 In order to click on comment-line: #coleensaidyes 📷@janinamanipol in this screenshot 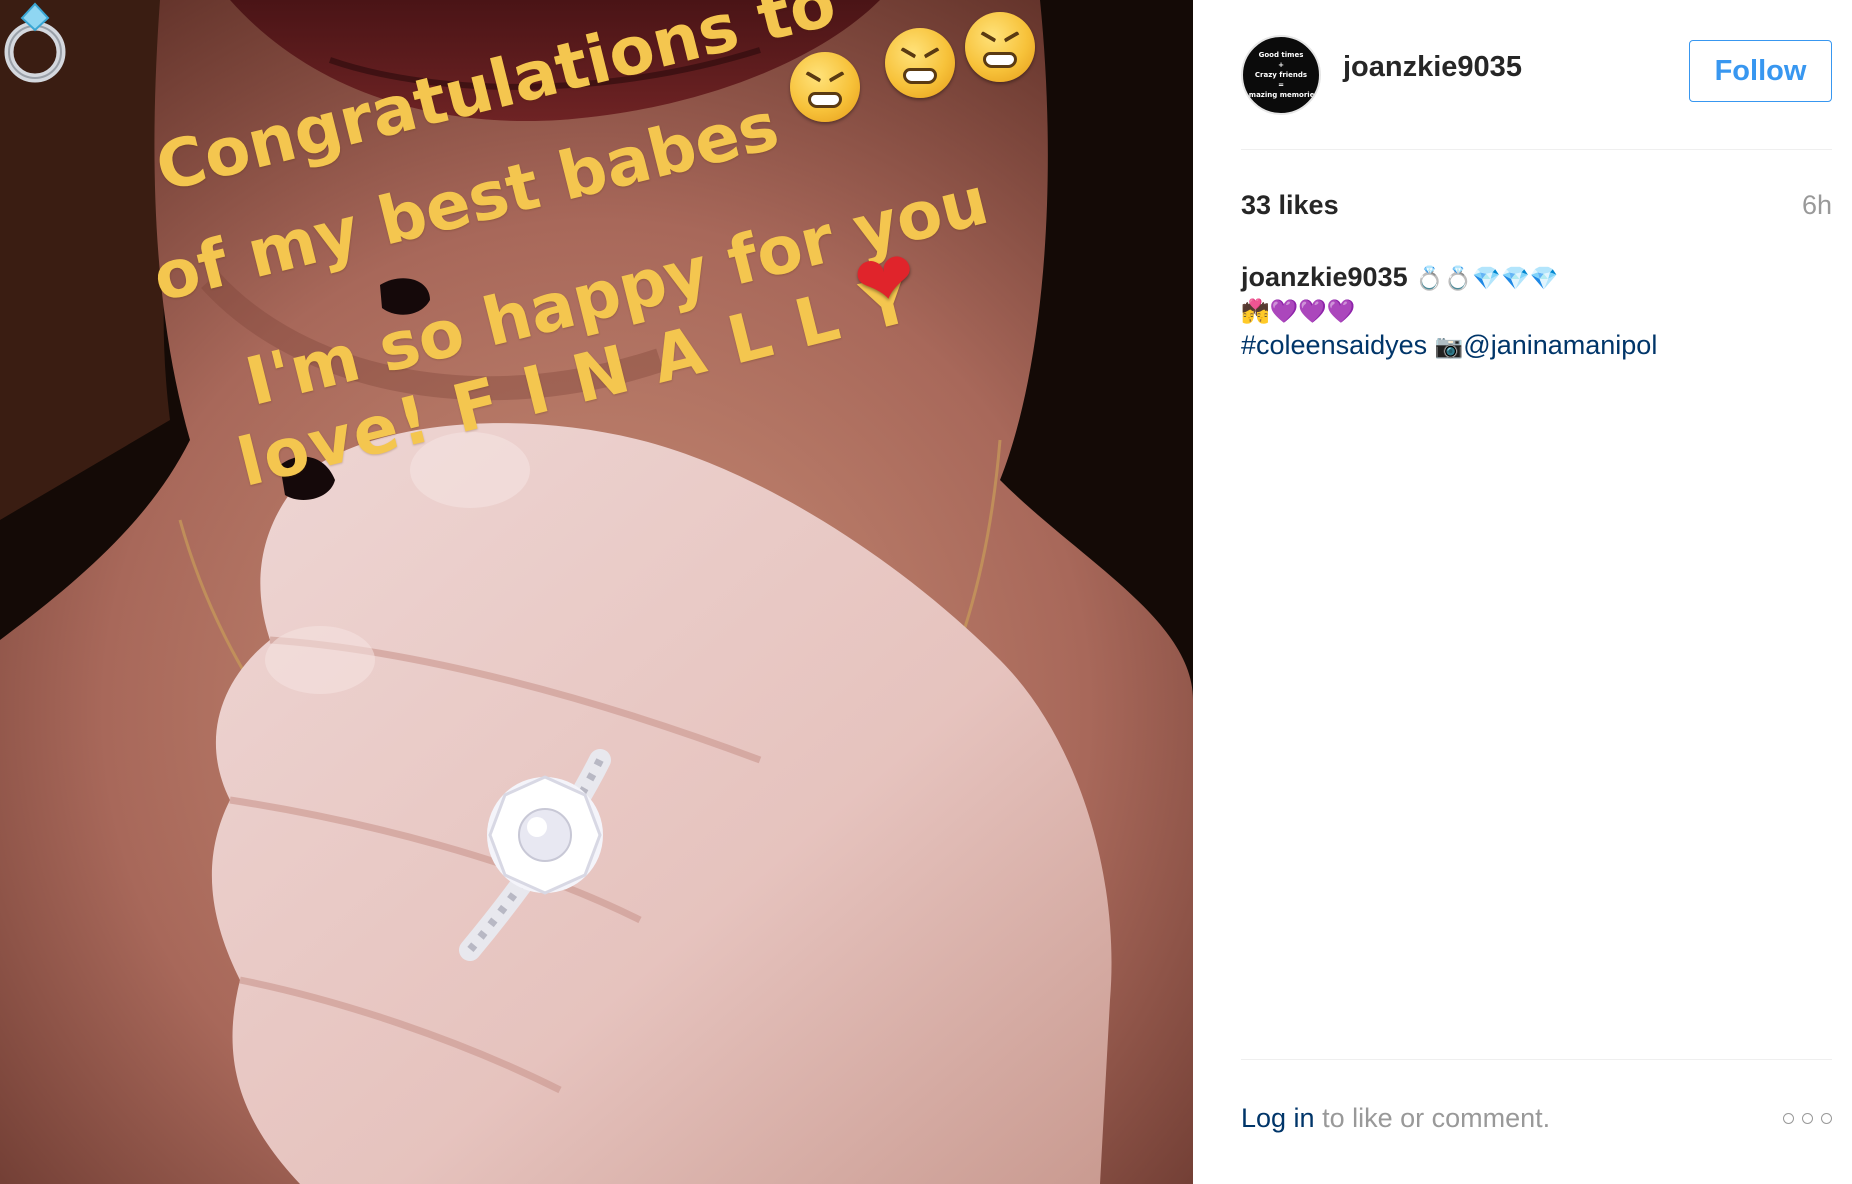, I will do `click(1536, 346)`.